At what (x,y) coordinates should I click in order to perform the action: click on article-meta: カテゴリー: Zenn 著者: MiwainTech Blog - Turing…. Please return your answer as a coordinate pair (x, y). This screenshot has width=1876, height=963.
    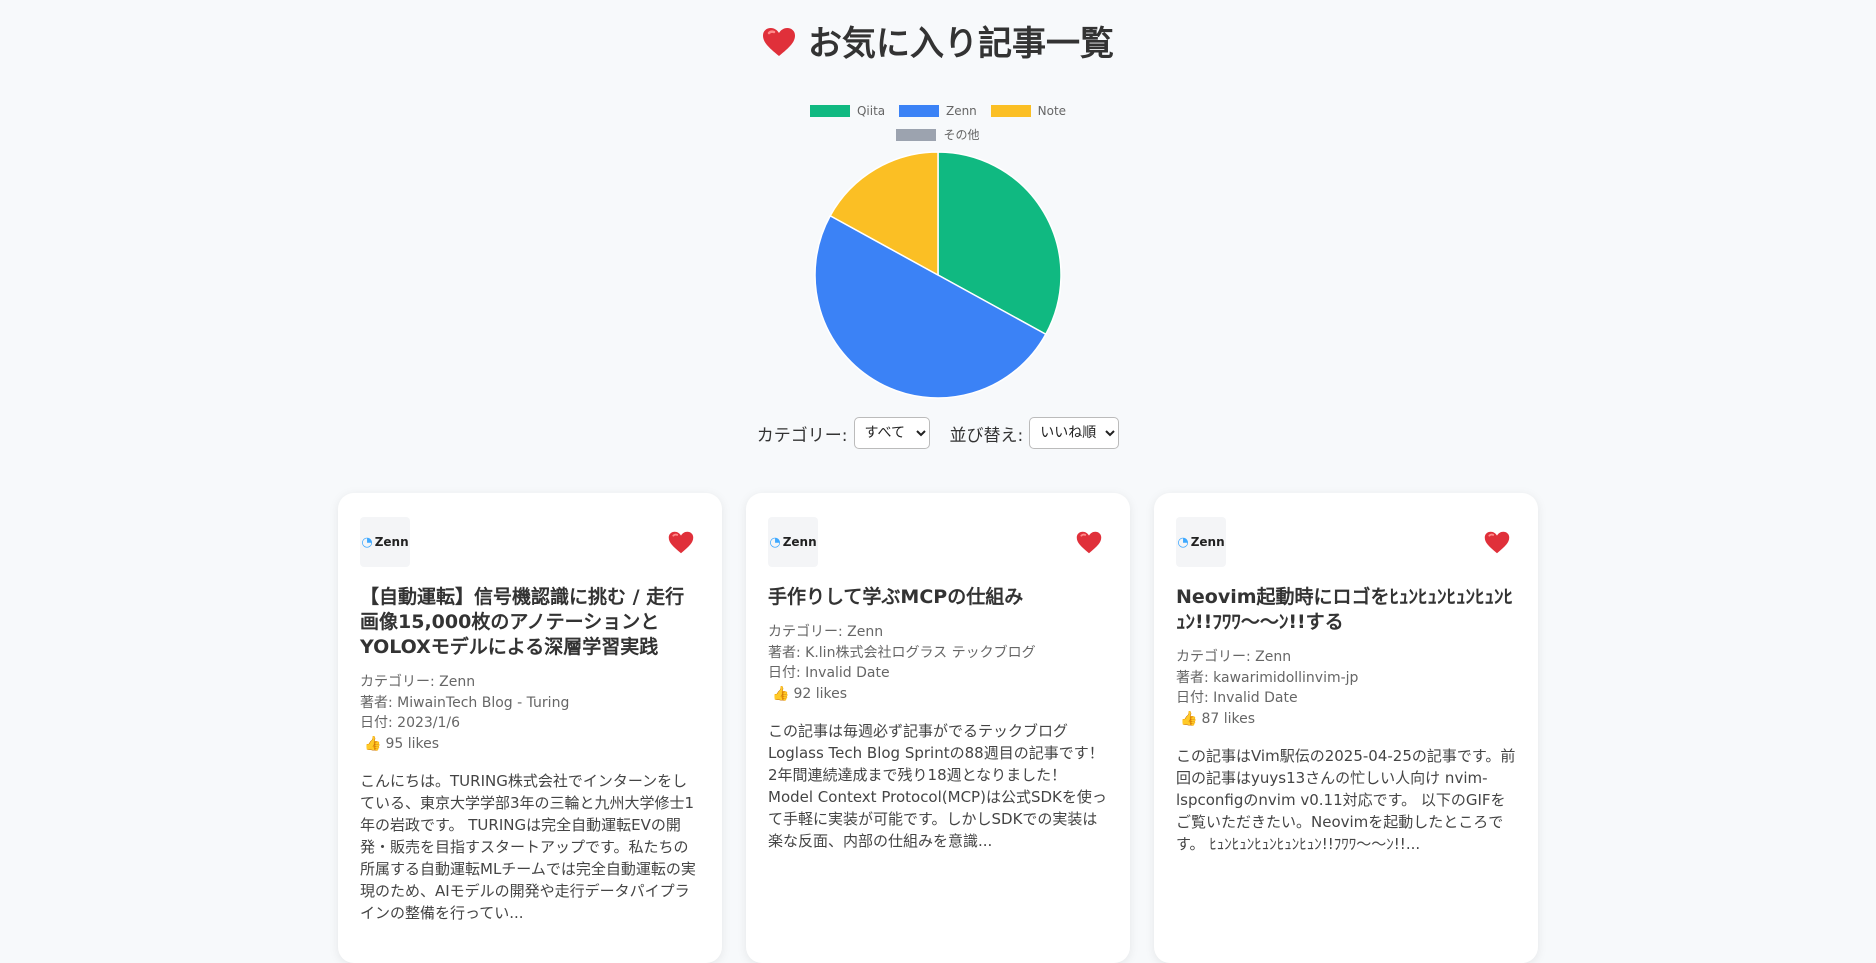
    Looking at the image, I should click on (530, 713).